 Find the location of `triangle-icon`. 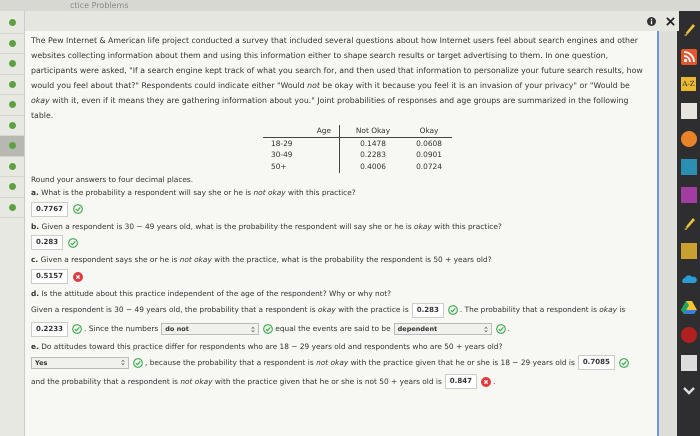

triangle-icon is located at coordinates (688, 307).